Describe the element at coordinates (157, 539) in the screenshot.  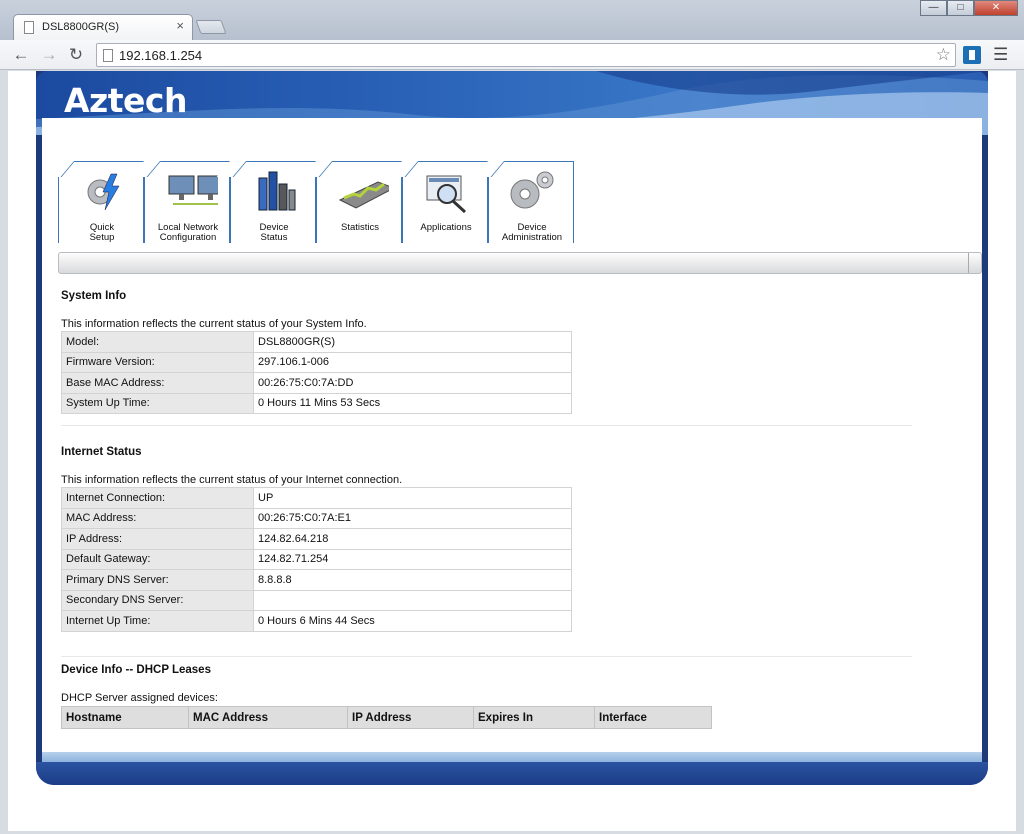
I see `field-label: IP Address:` at that location.